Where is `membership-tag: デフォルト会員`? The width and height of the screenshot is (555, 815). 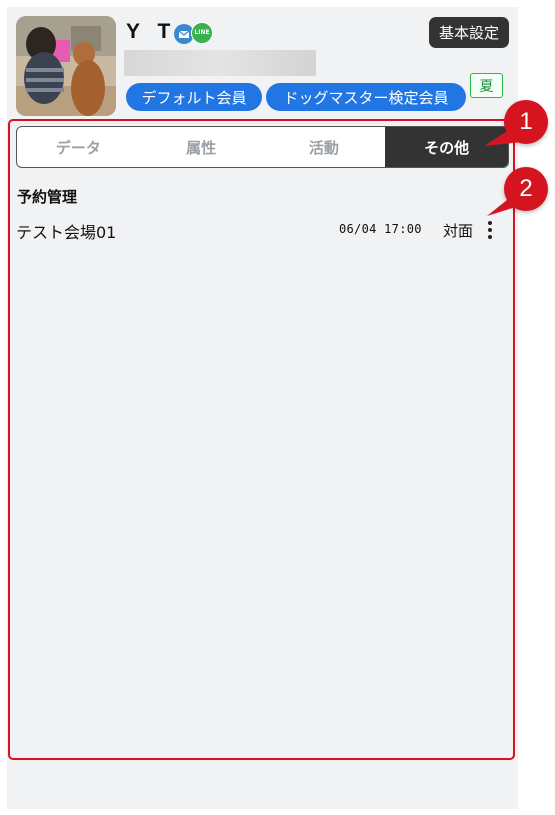 membership-tag: デフォルト会員 is located at coordinates (194, 97).